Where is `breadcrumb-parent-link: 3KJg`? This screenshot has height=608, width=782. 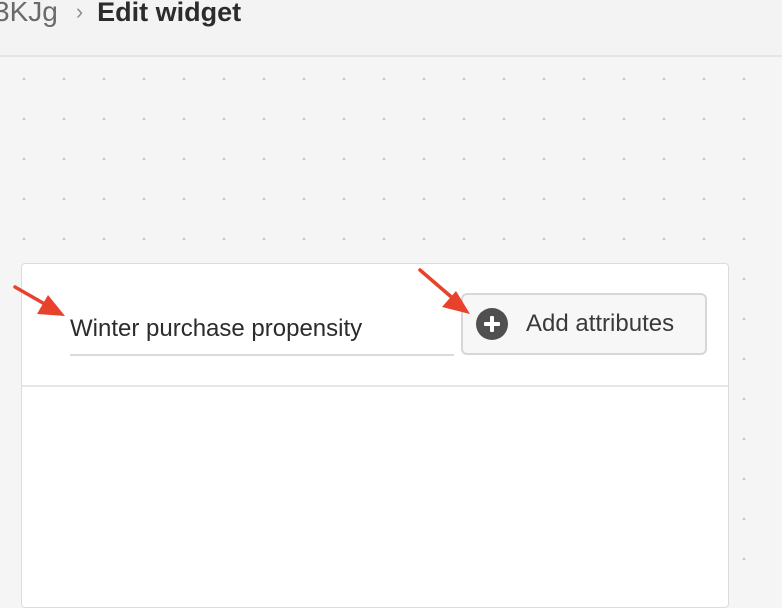
breadcrumb-parent-link: 3KJg is located at coordinates (29, 14).